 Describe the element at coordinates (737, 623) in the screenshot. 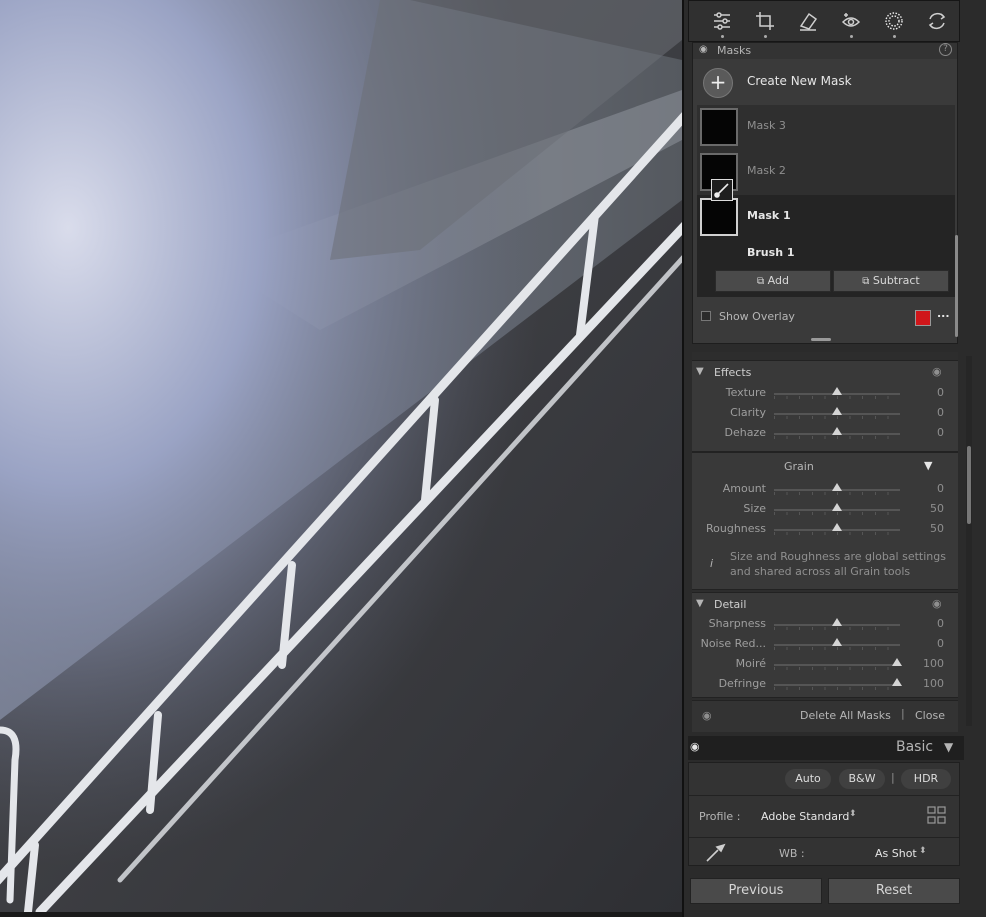

I see `slider-label: Sharpness` at that location.